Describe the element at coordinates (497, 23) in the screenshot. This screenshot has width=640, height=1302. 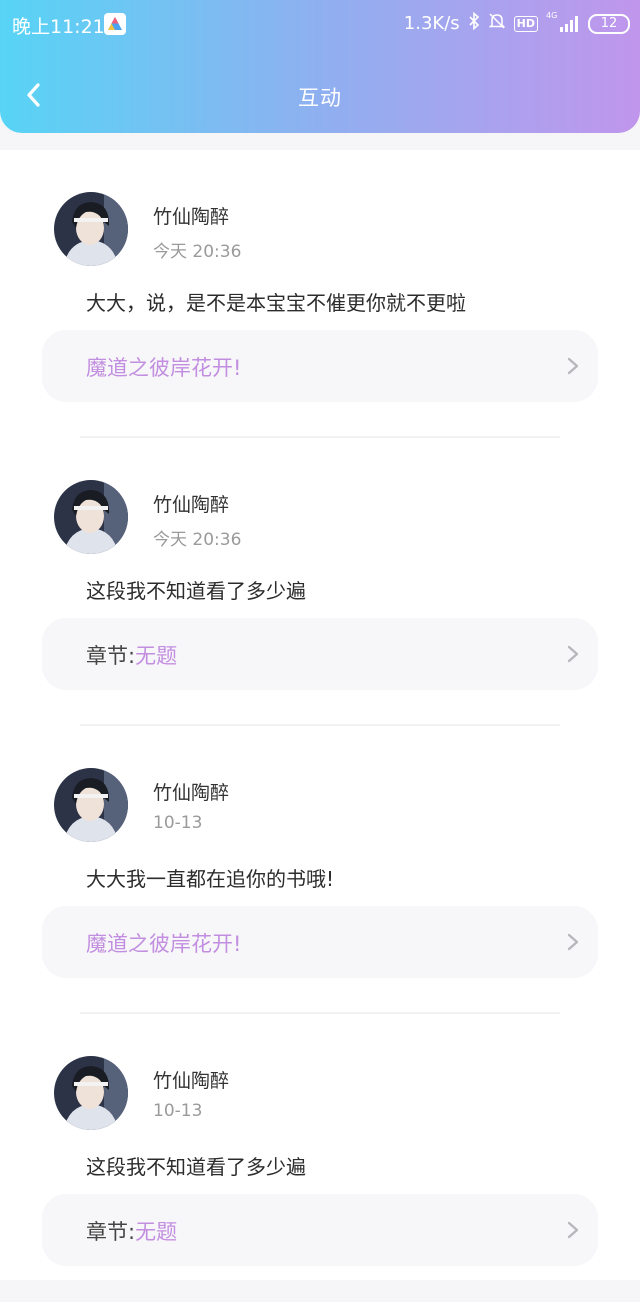
I see `mute-bell-icon` at that location.